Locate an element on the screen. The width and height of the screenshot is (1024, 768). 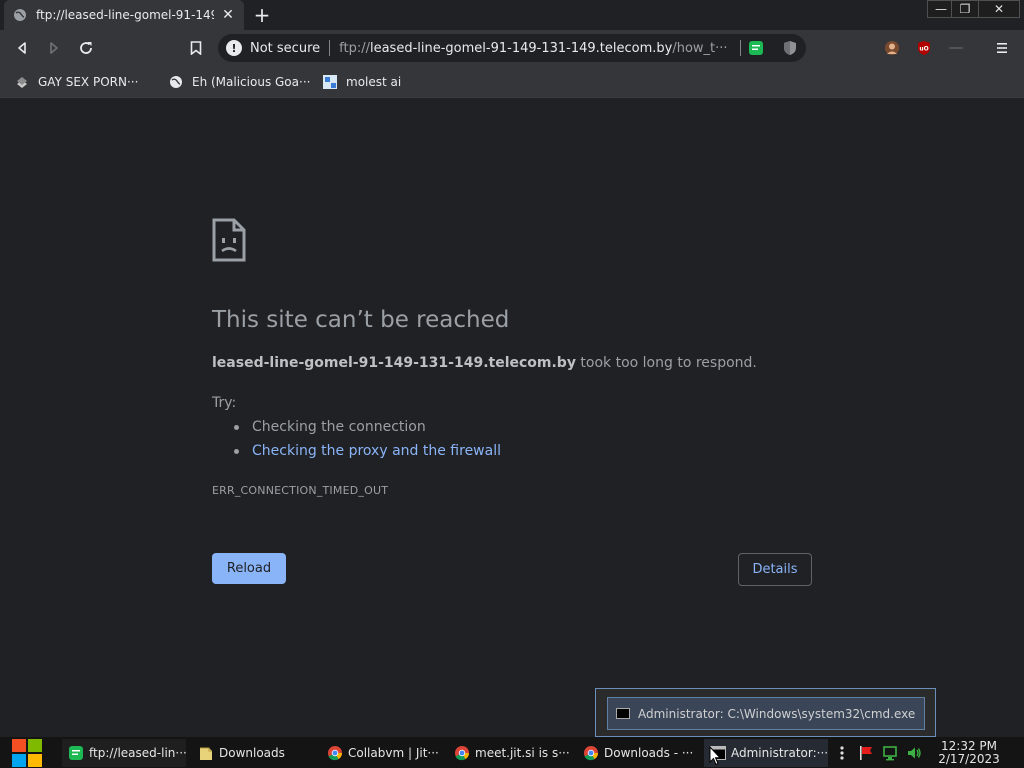
menu-icon is located at coordinates (1002, 48).